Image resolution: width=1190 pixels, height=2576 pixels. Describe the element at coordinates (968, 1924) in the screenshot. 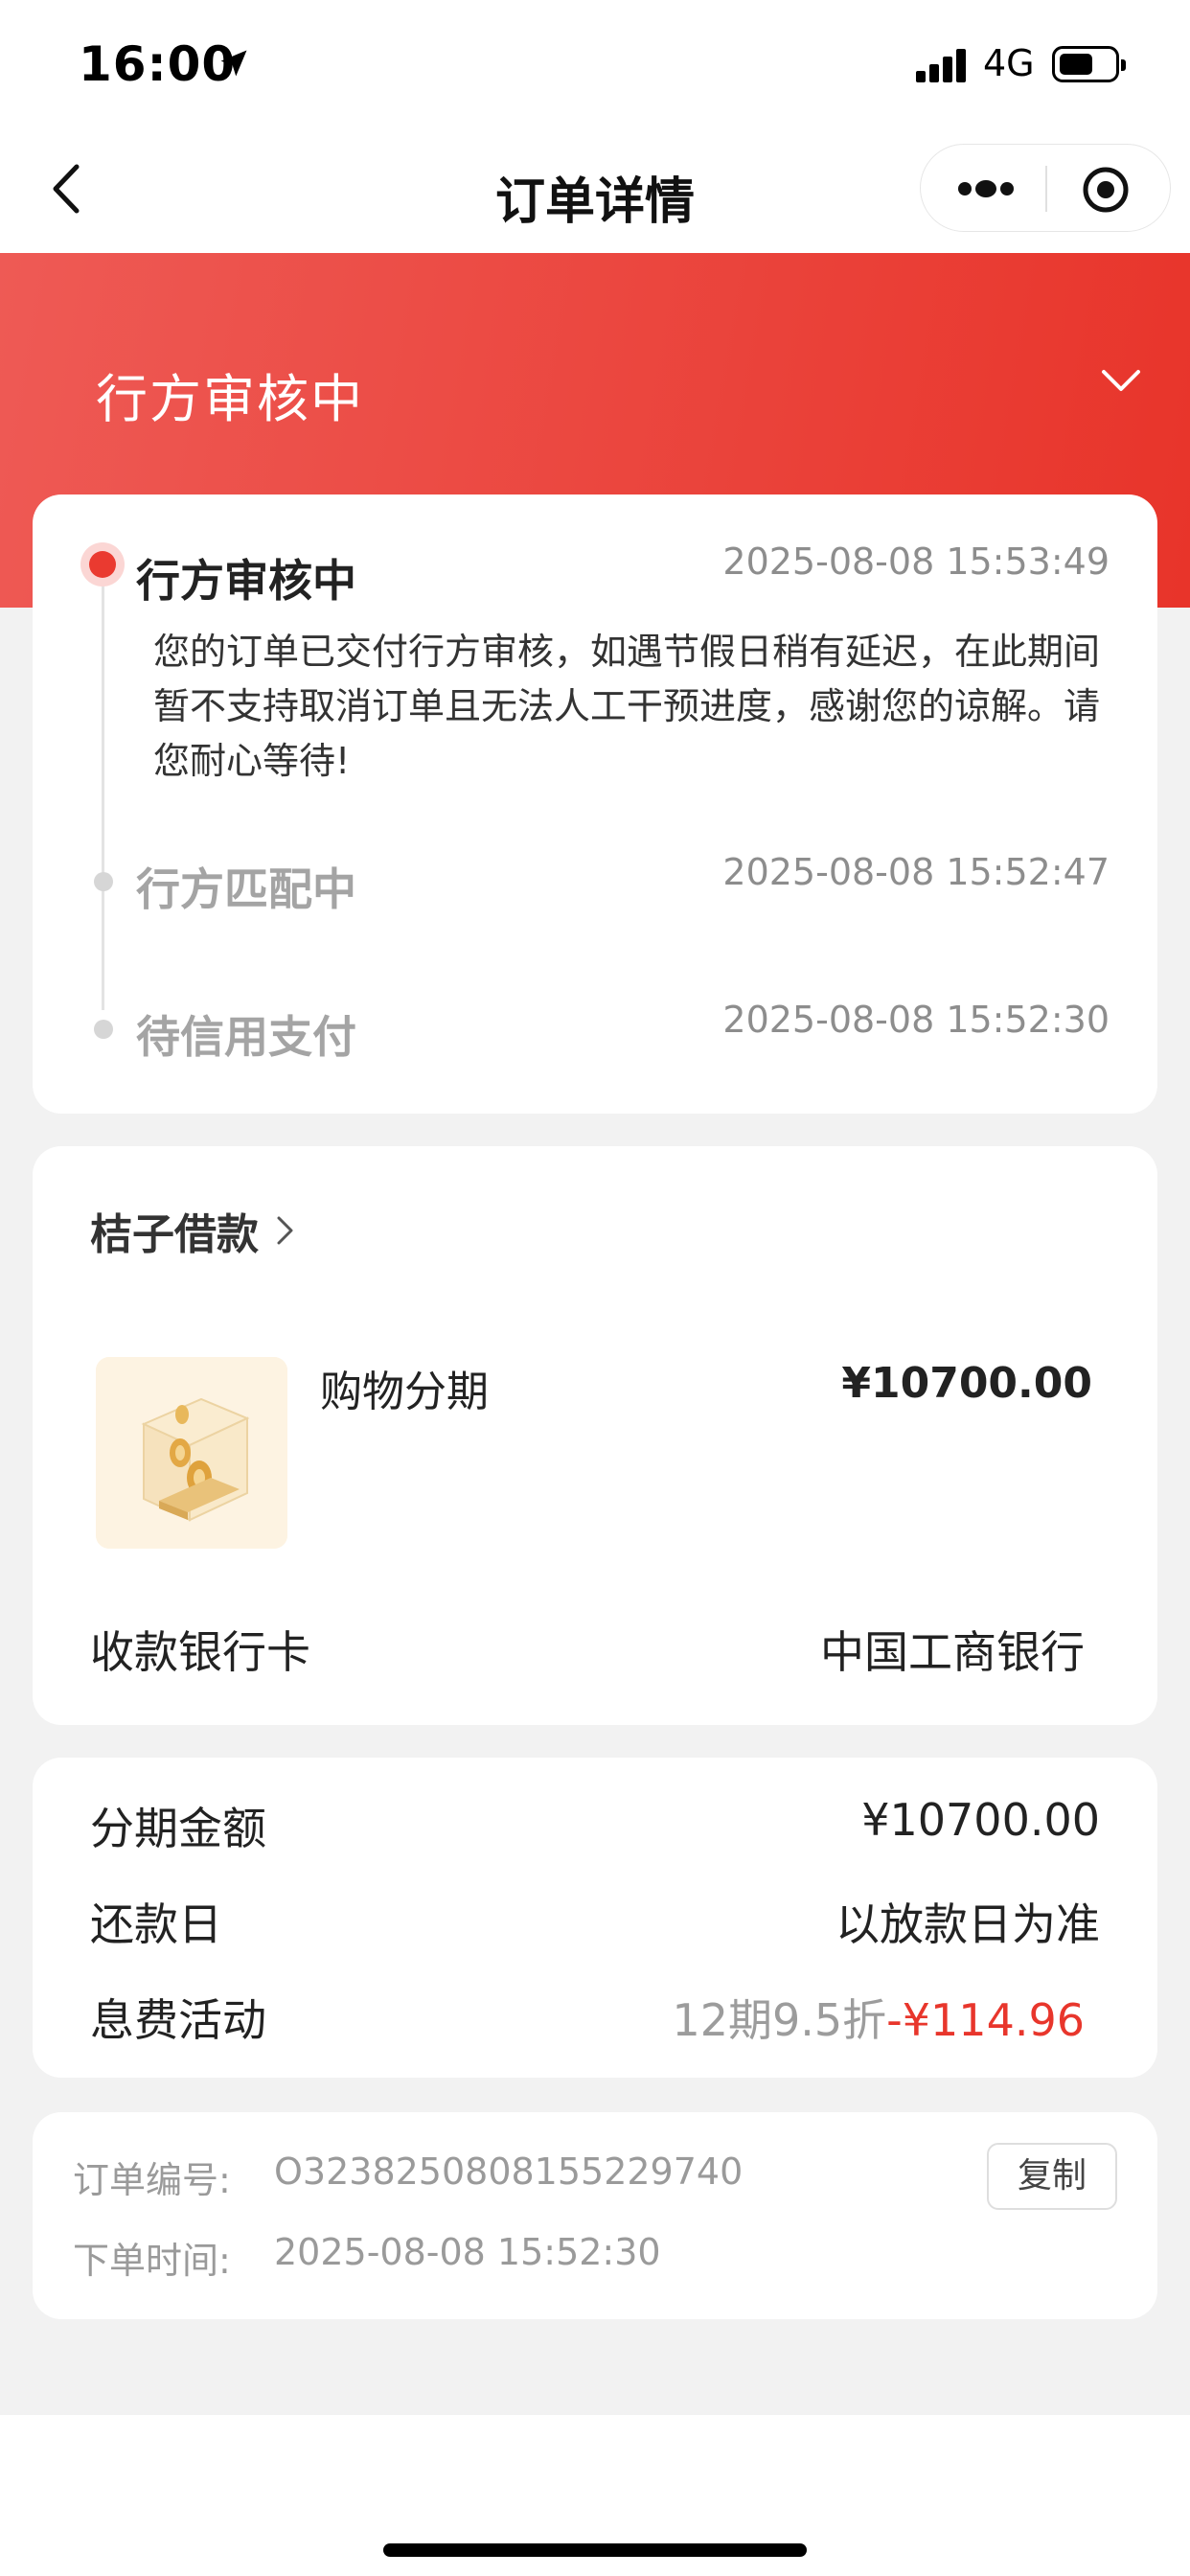

I see `repayment-day-value: 以放款日为准` at that location.